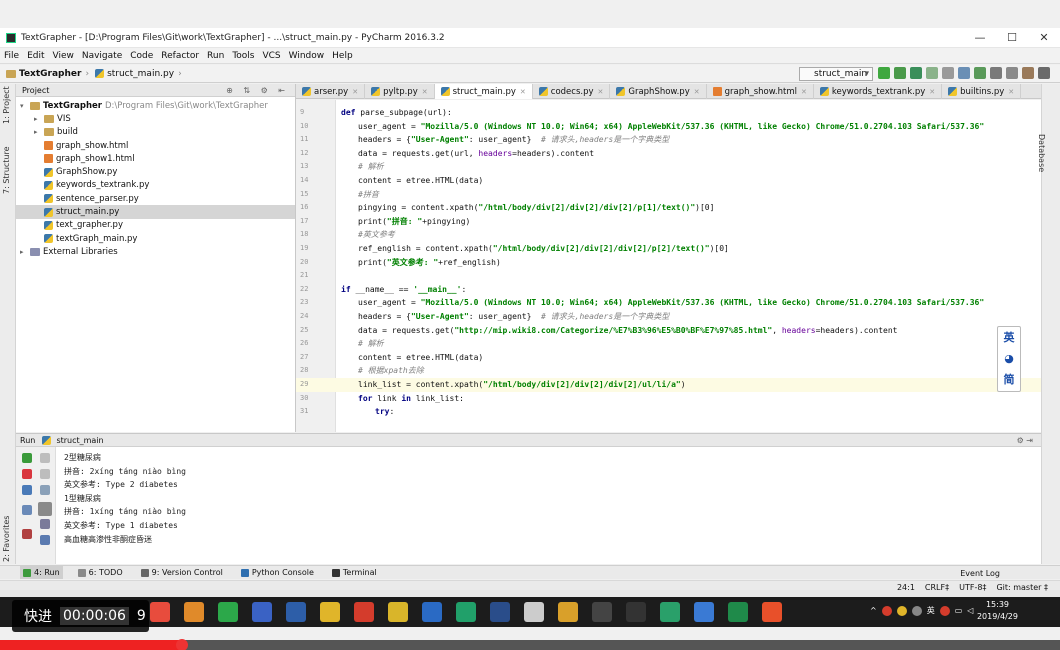 Image resolution: width=1060 pixels, height=650 pixels. What do you see at coordinates (980, 38) in the screenshot?
I see `minimize-button: —` at bounding box center [980, 38].